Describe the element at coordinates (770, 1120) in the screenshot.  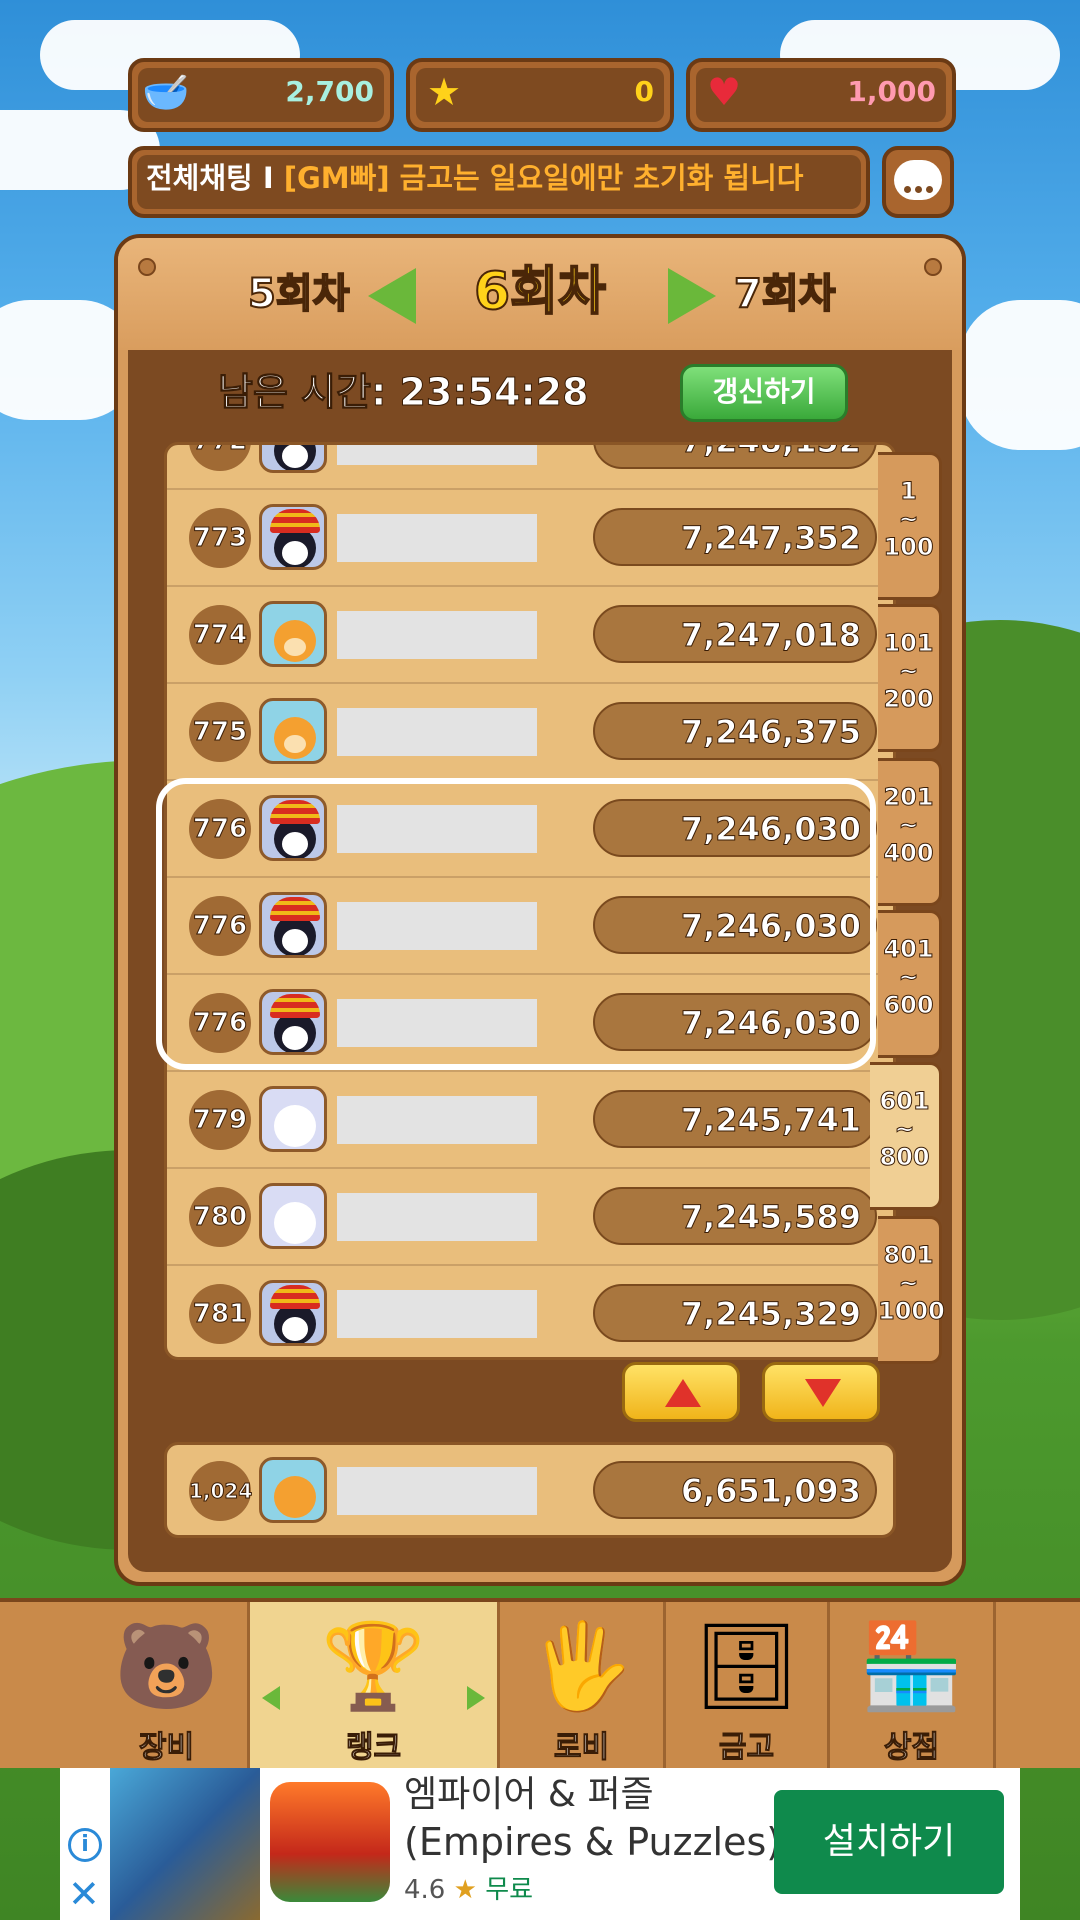
I see `score-value: 7,245,741` at that location.